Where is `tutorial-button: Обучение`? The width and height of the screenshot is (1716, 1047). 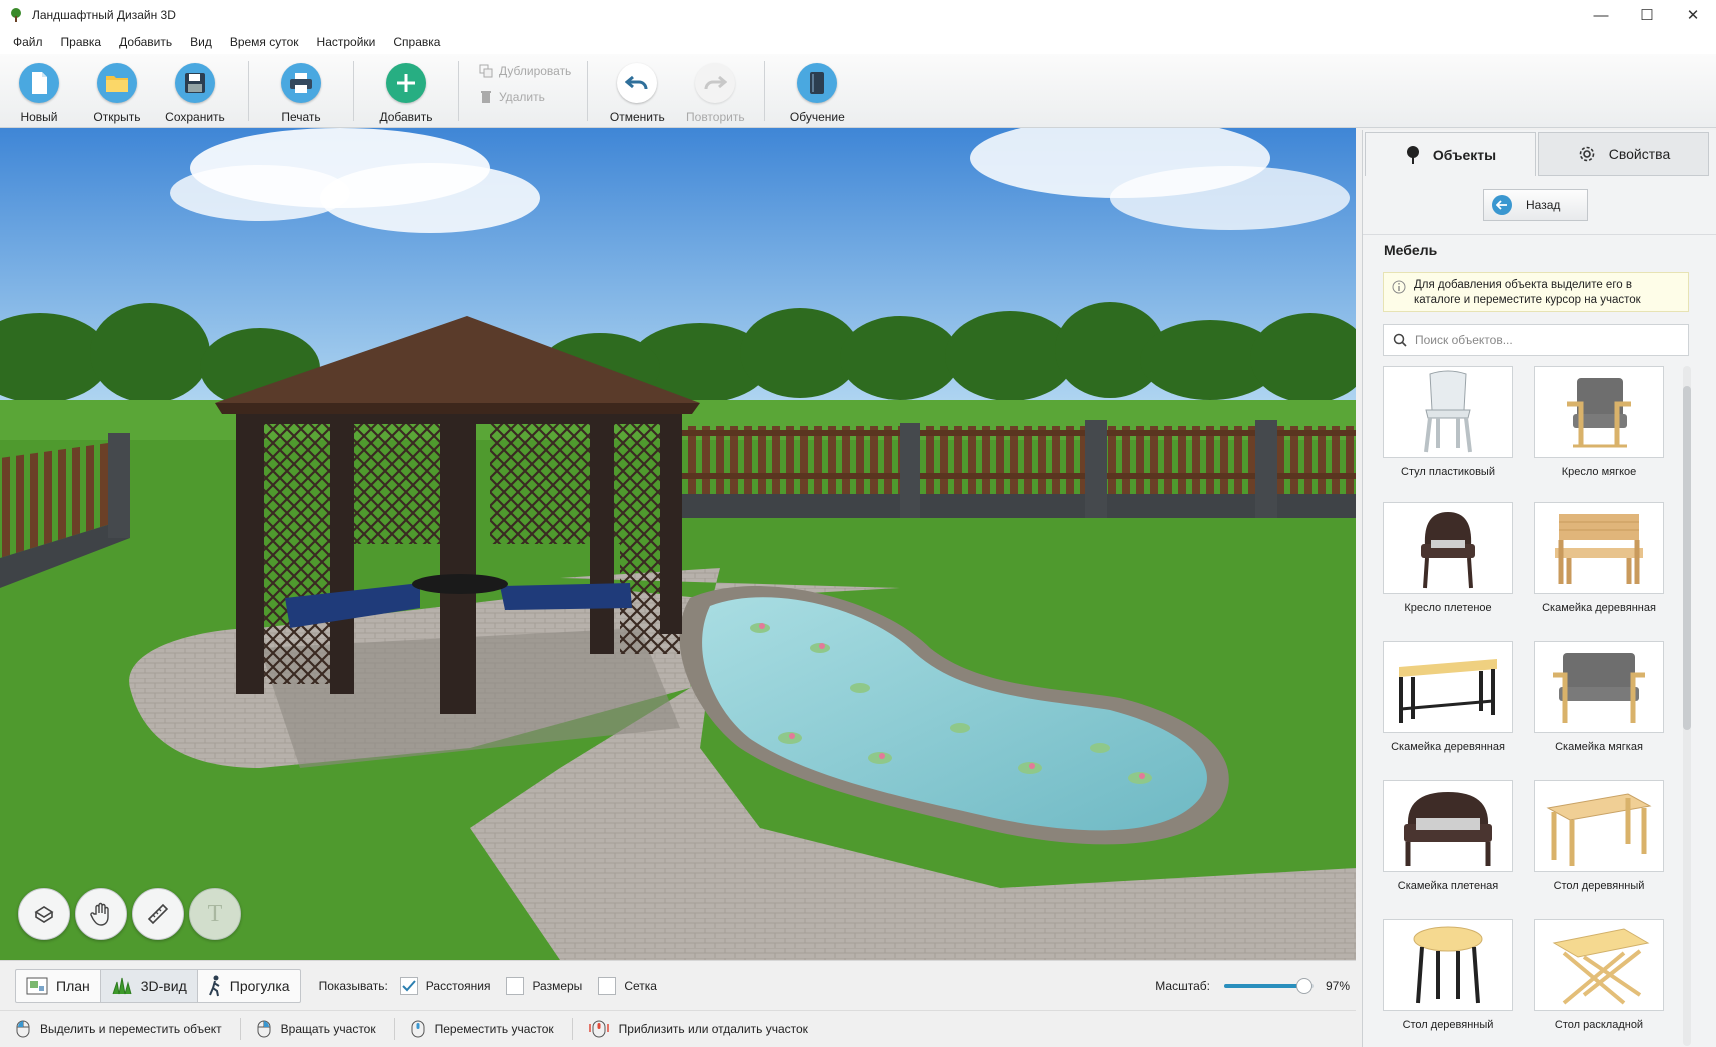
tutorial-button: Обучение is located at coordinates (817, 91).